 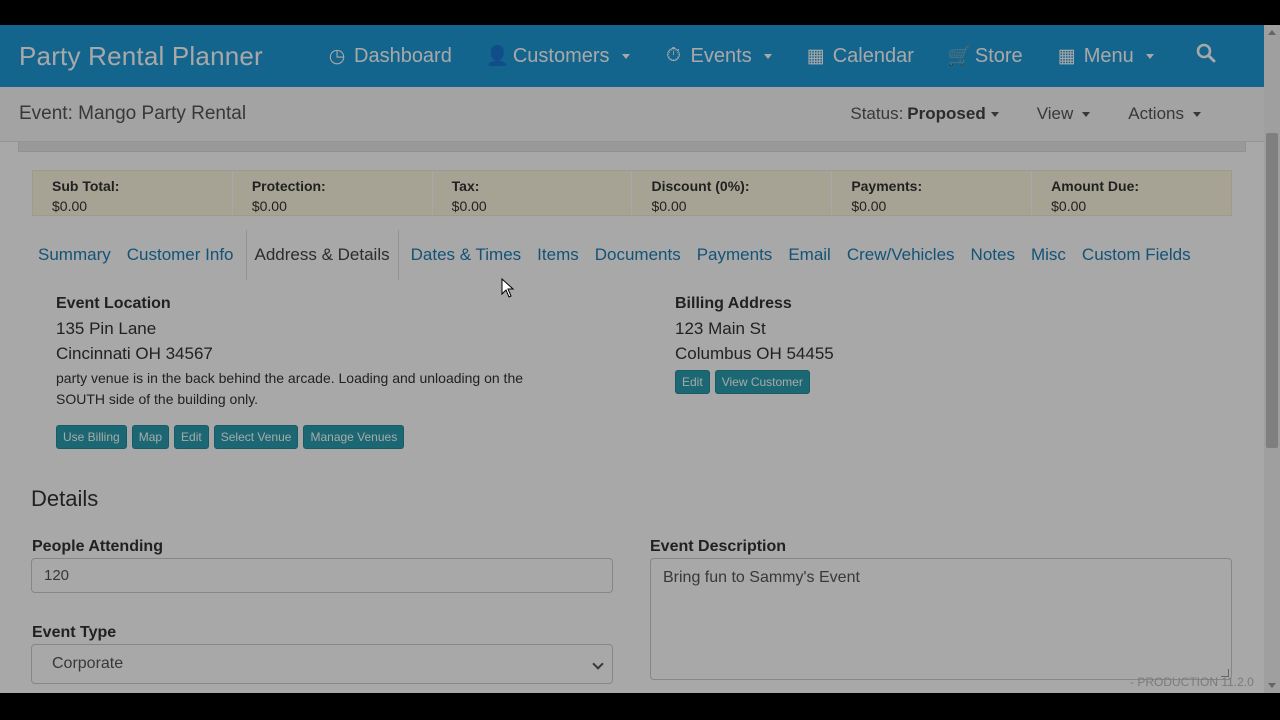 I want to click on event-type-select: Corporate, so click(x=322, y=664).